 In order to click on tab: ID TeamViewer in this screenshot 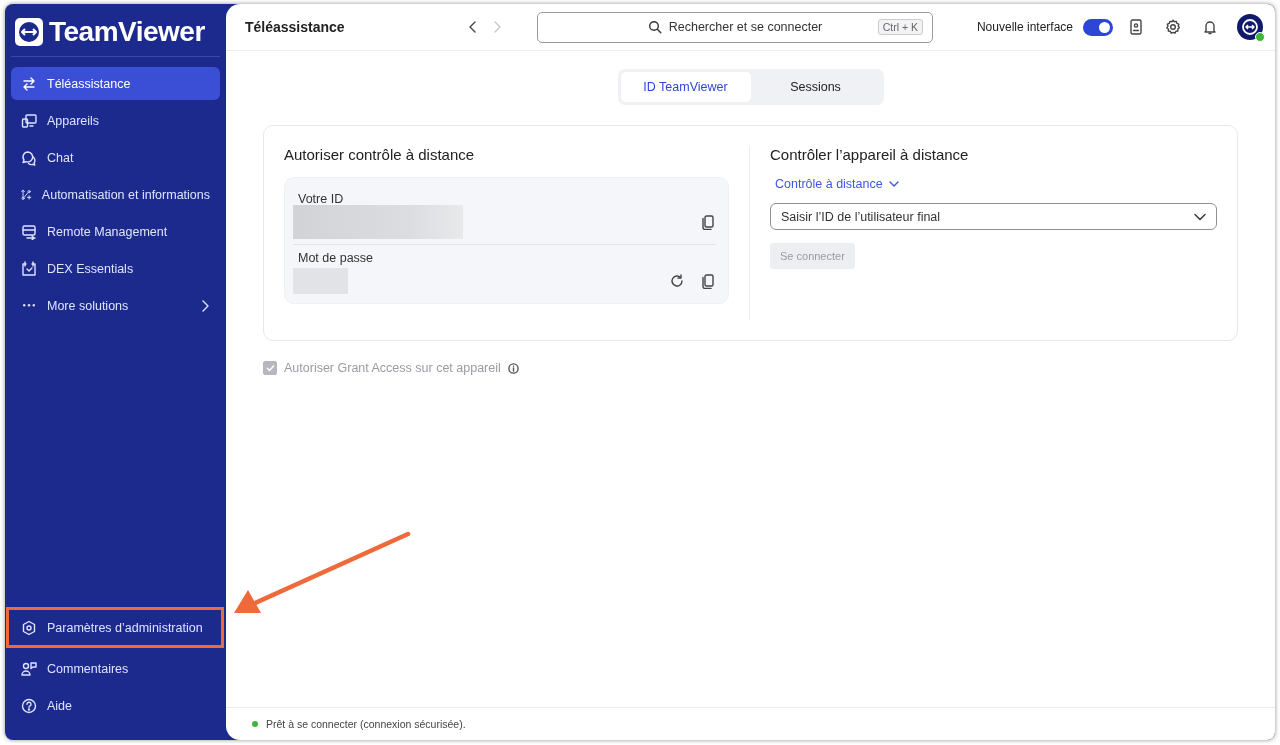, I will do `click(685, 87)`.